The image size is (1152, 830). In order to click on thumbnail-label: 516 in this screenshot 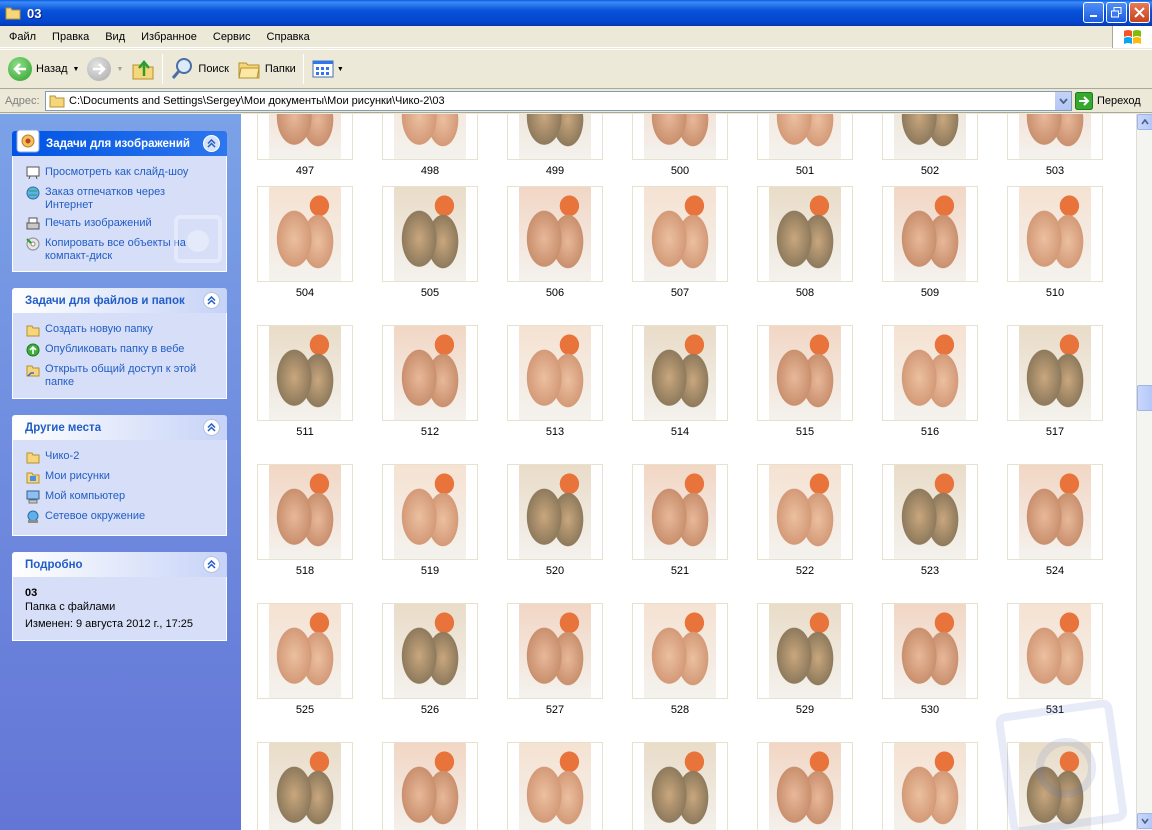, I will do `click(930, 432)`.